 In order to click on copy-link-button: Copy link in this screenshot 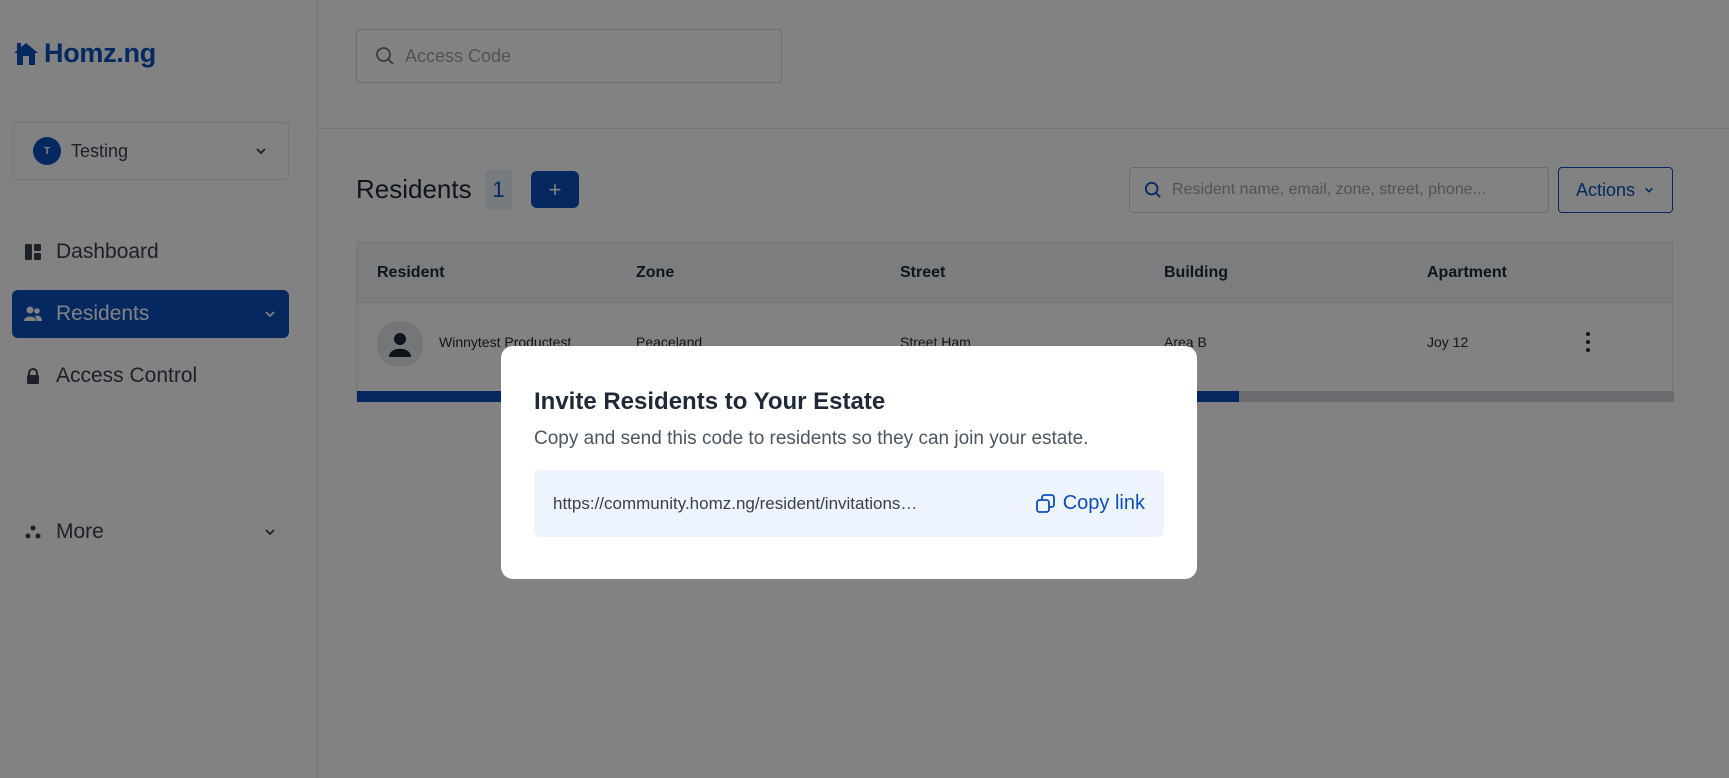, I will do `click(1090, 503)`.